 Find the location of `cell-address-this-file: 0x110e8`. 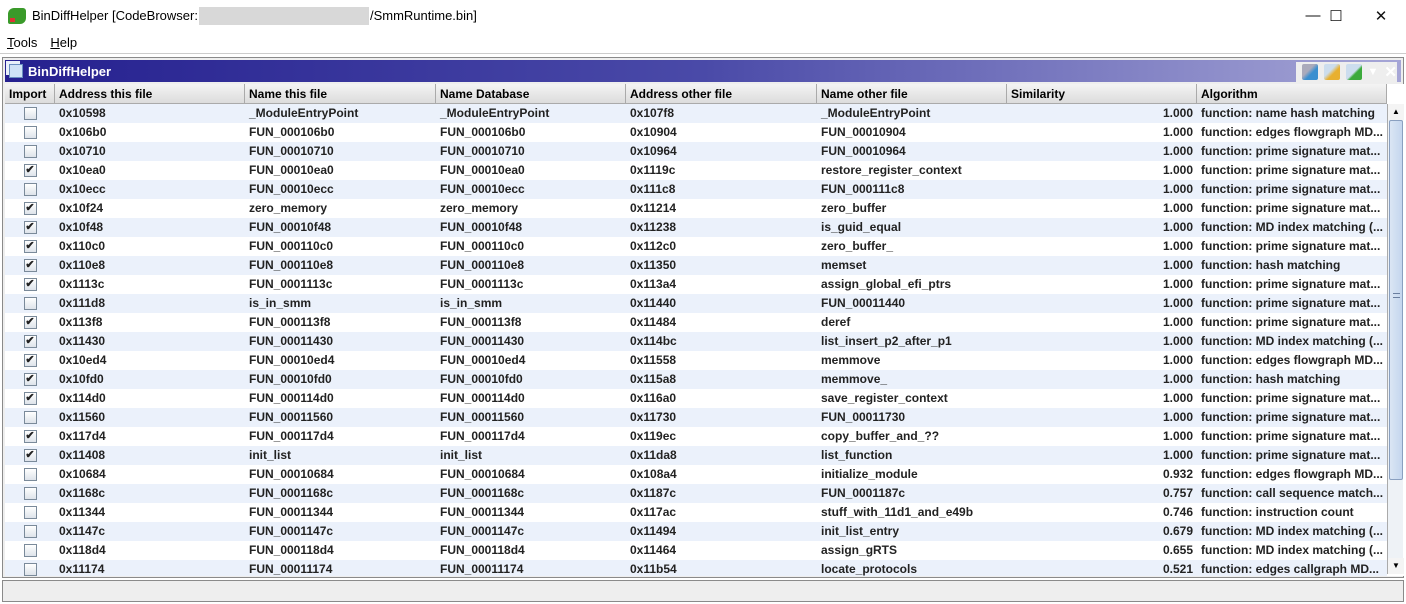

cell-address-this-file: 0x110e8 is located at coordinates (82, 265).